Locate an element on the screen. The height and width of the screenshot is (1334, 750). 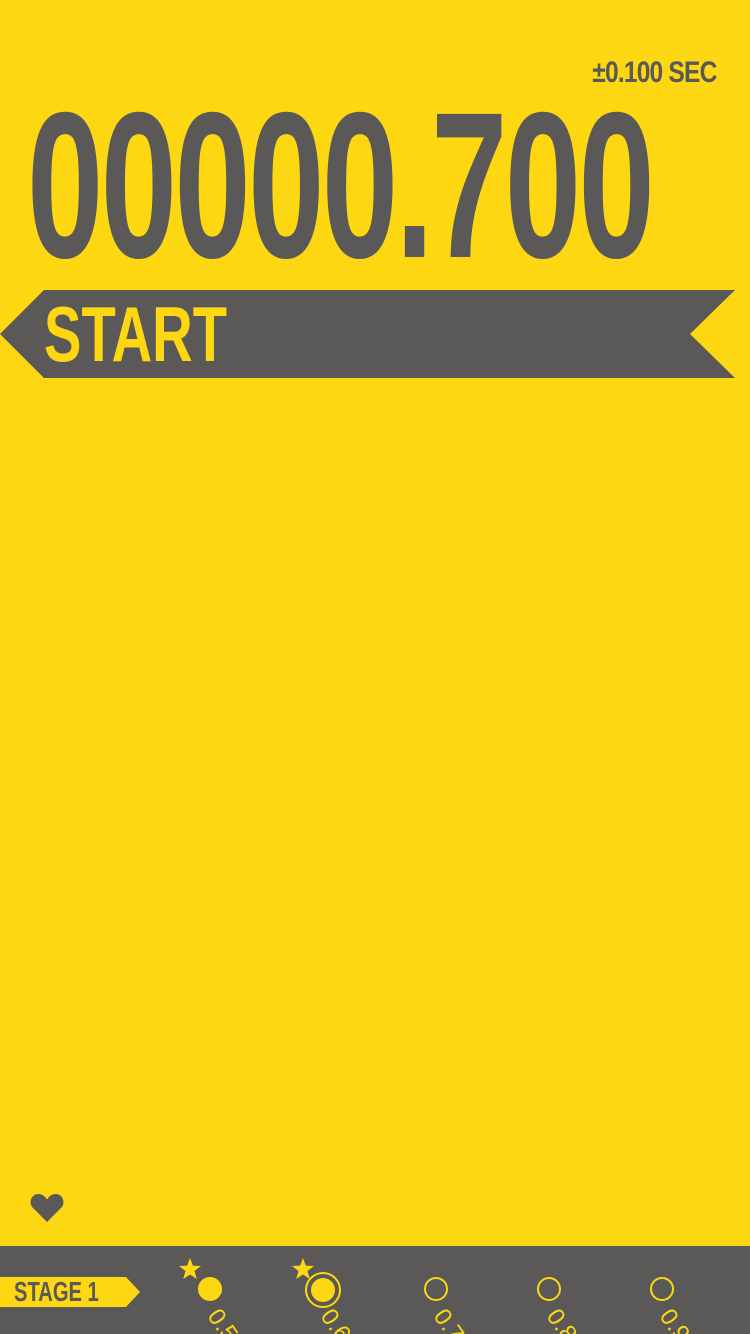
level-label: 0.5 is located at coordinates (222, 1319).